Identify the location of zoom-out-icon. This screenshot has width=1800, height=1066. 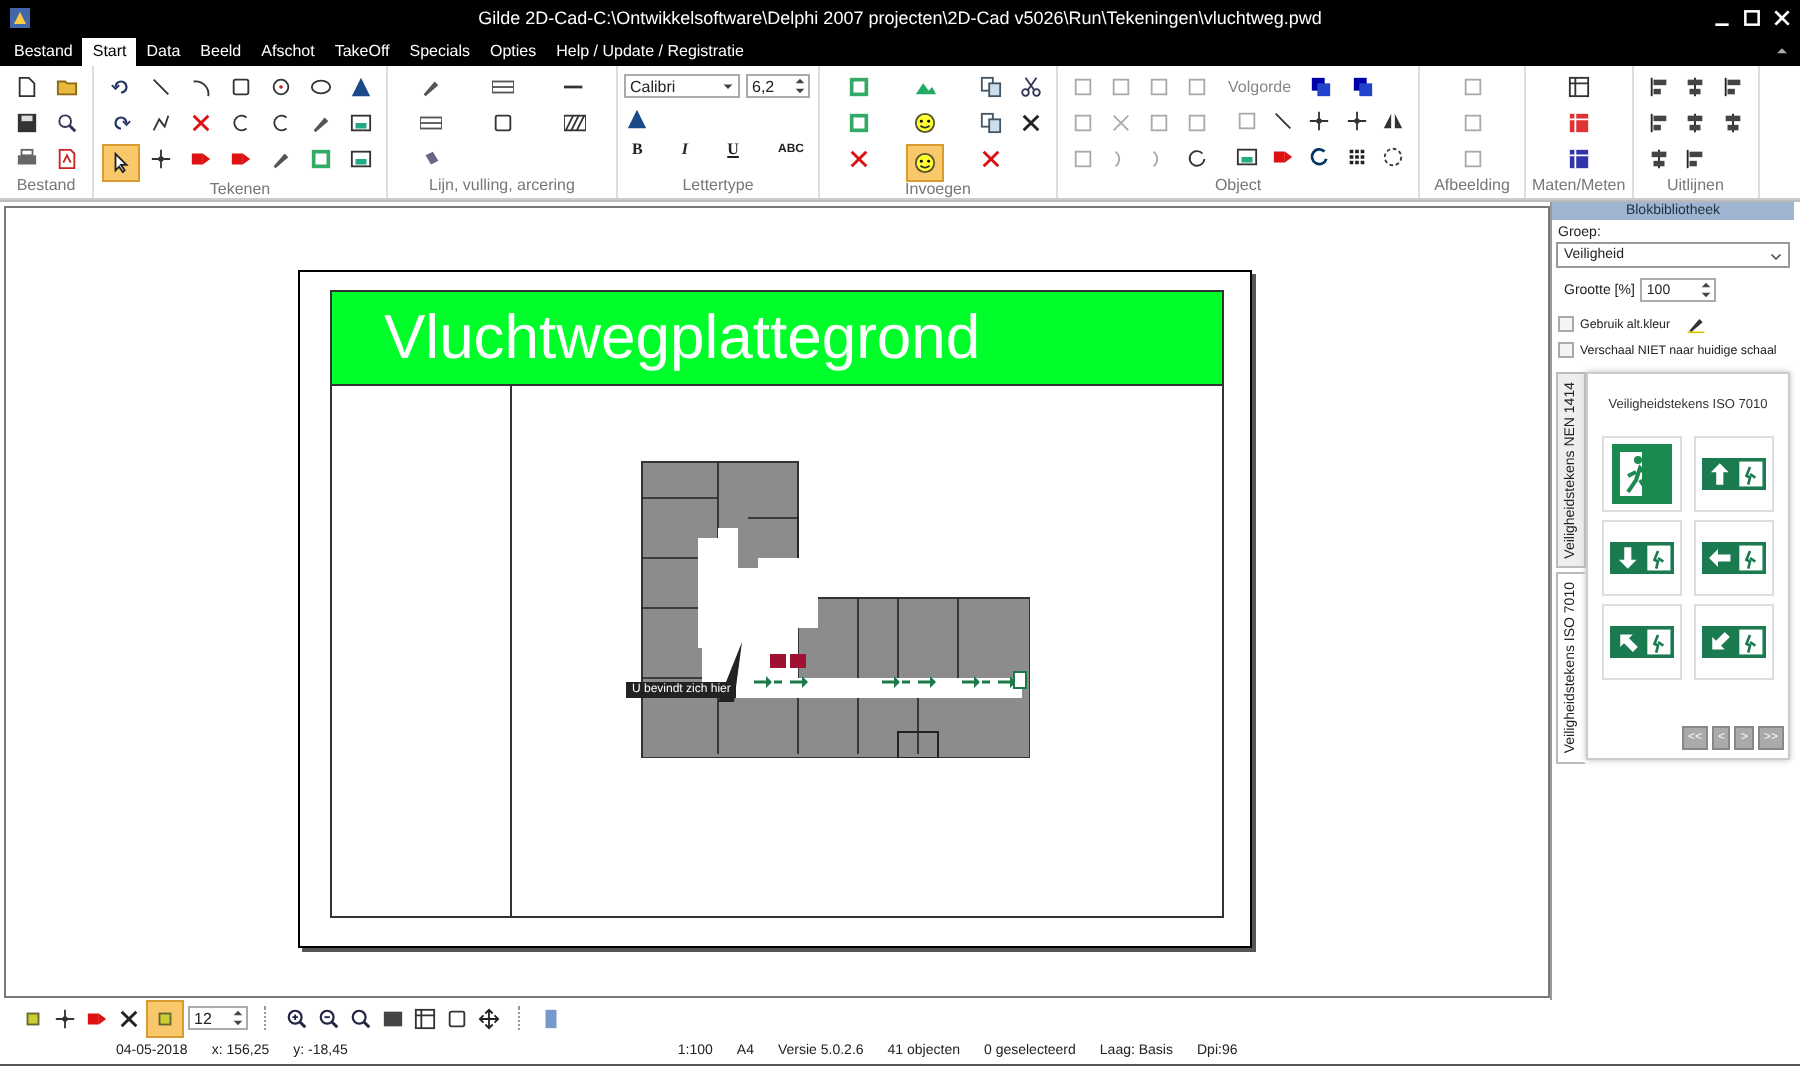
(329, 1018).